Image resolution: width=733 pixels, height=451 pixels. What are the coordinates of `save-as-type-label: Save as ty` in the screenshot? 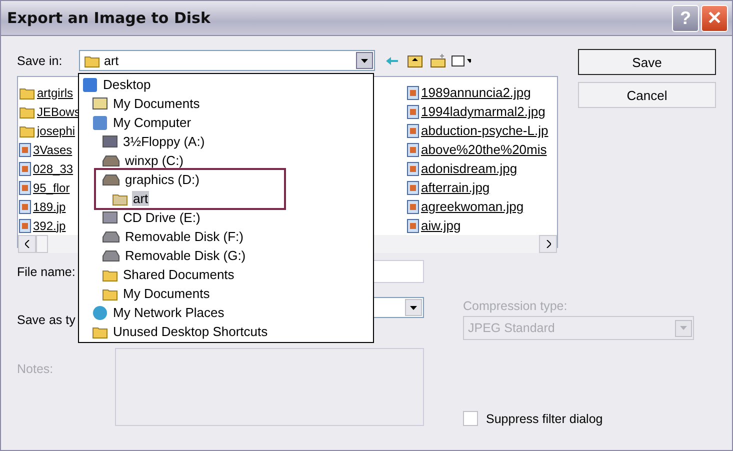 It's located at (46, 319).